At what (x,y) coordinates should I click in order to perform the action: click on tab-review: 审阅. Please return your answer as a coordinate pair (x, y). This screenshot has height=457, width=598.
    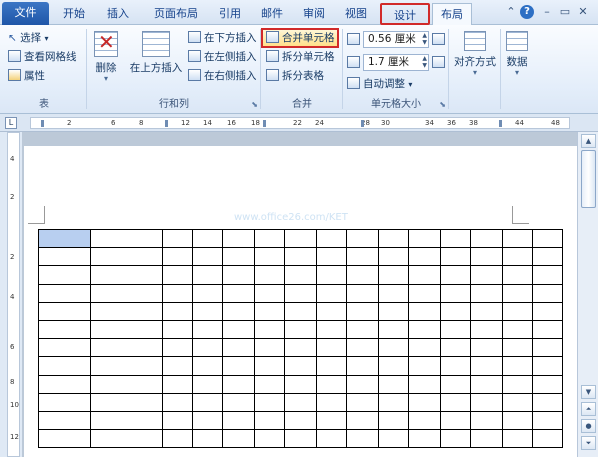
    Looking at the image, I should click on (314, 14).